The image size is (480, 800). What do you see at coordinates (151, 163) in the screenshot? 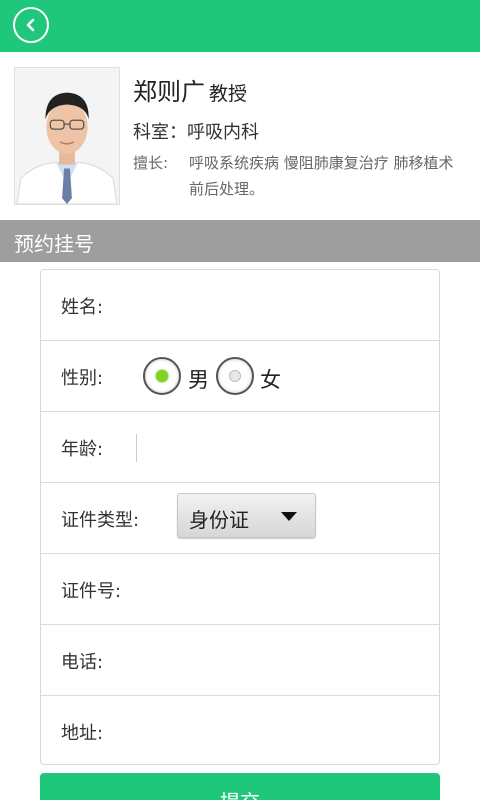
I see `specialty-label: 擅长:` at bounding box center [151, 163].